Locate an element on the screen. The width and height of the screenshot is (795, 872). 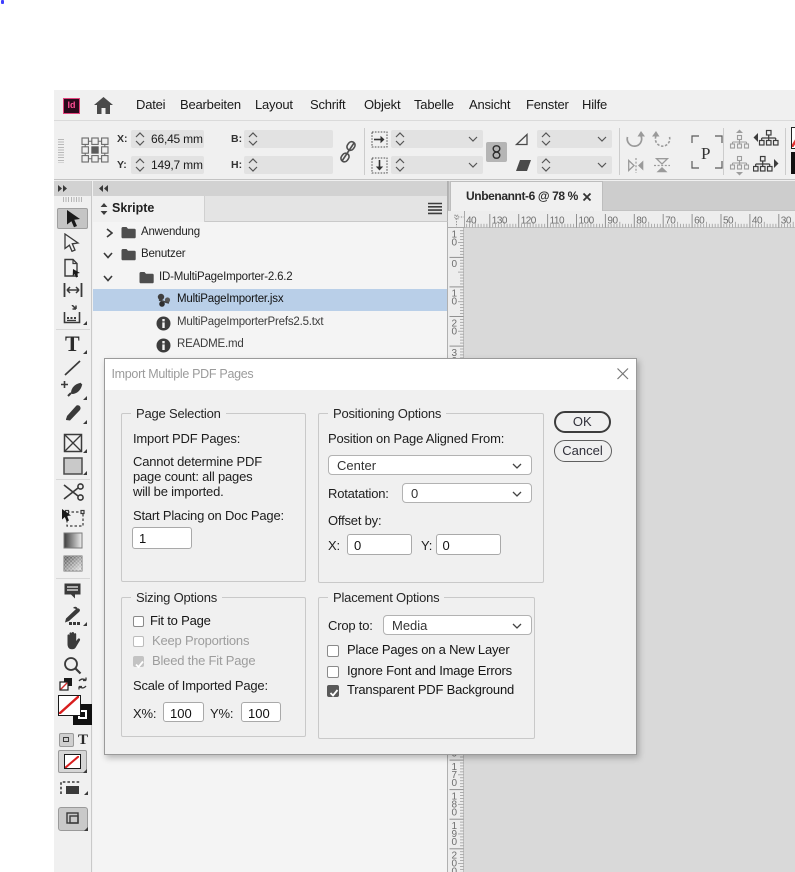
svg-text: 50 is located at coordinates (728, 221).